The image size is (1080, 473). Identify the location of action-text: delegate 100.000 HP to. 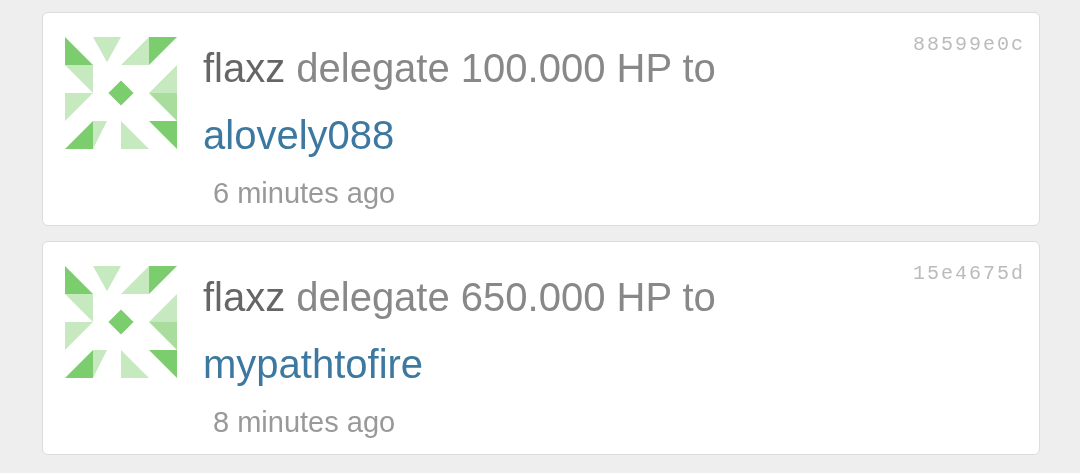
(506, 68).